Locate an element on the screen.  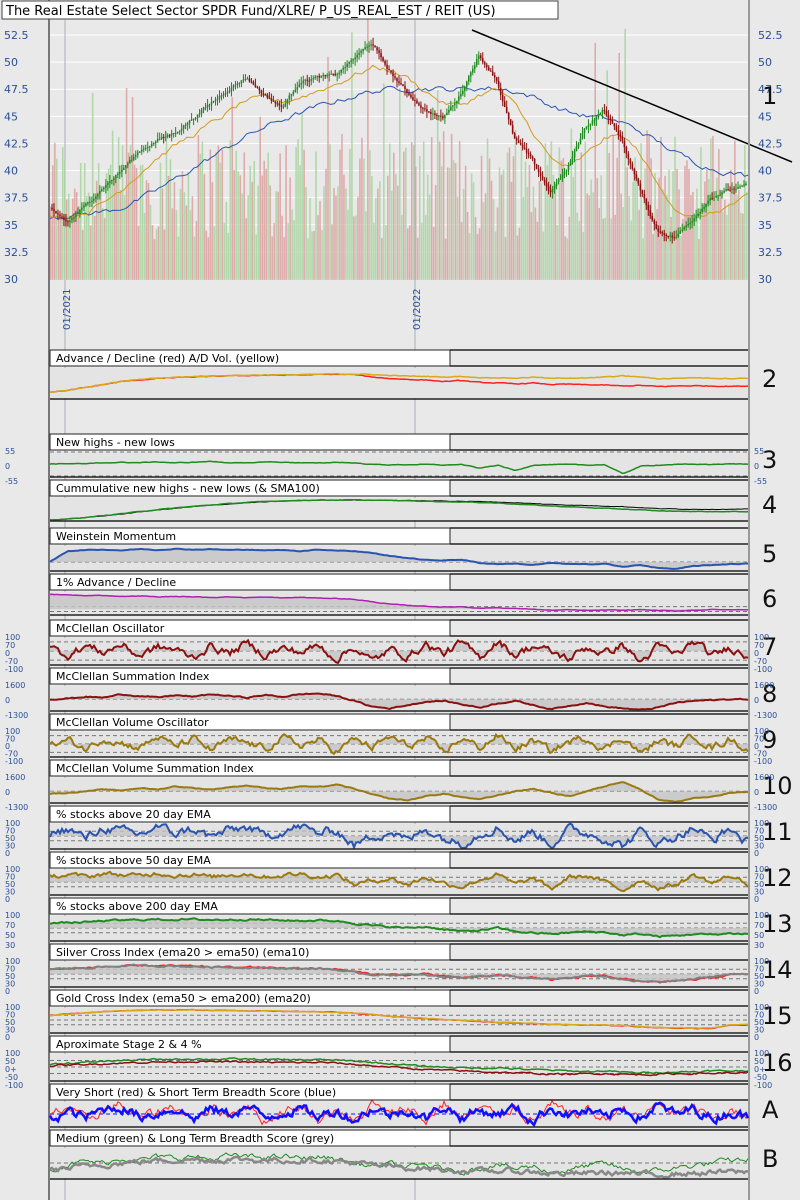
price-tick-left: 50 is located at coordinates (11, 62).